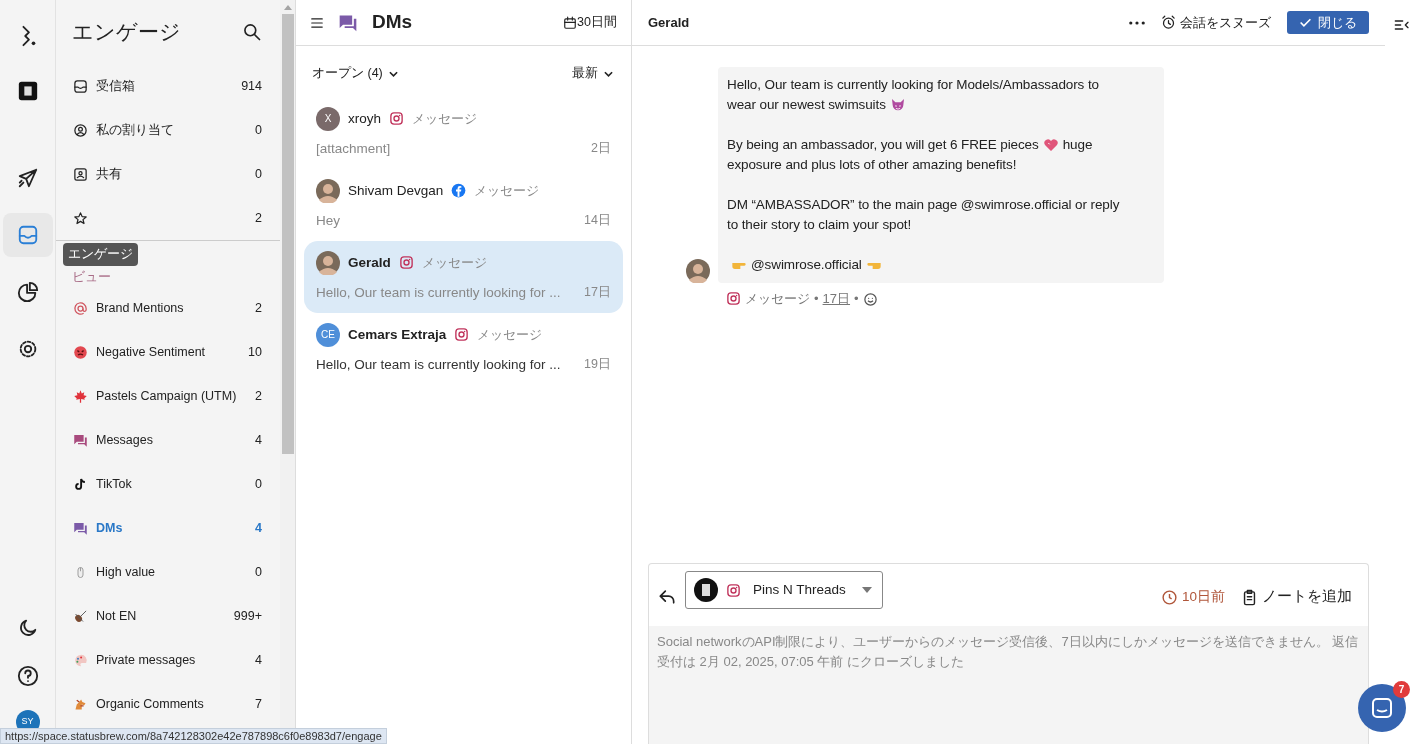 This screenshot has width=1418, height=744. I want to click on clock-icon, so click(1169, 597).